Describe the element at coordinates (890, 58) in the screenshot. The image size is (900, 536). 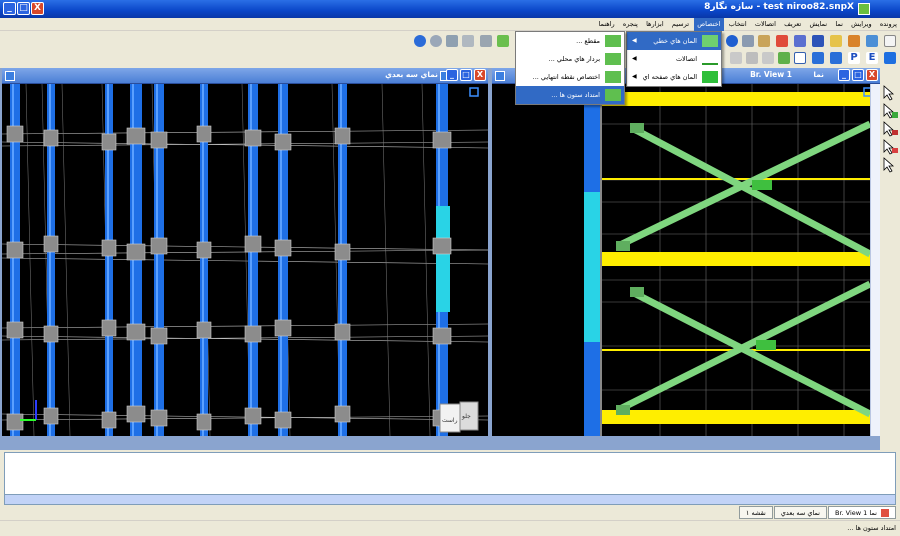
I see `cube-icon` at that location.